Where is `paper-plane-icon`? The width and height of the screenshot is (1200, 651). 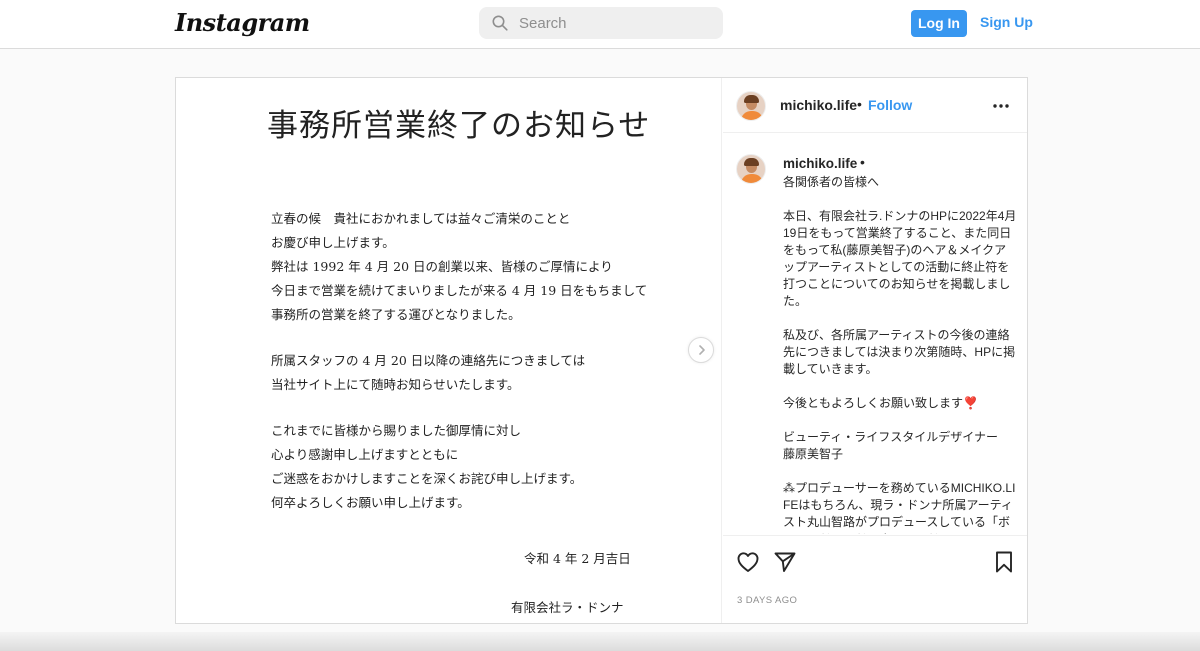 paper-plane-icon is located at coordinates (785, 562).